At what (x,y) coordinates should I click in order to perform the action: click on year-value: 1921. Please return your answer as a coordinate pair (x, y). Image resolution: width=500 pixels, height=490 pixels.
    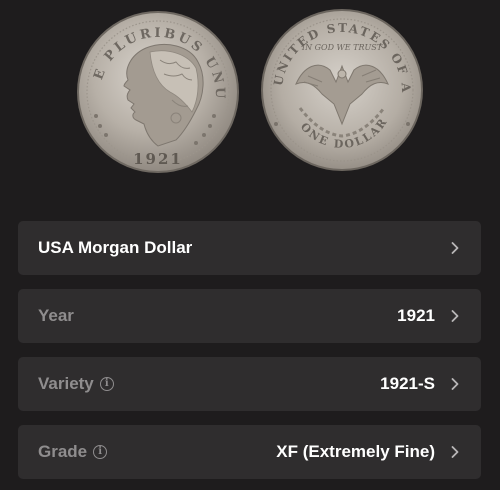
    Looking at the image, I should click on (416, 315).